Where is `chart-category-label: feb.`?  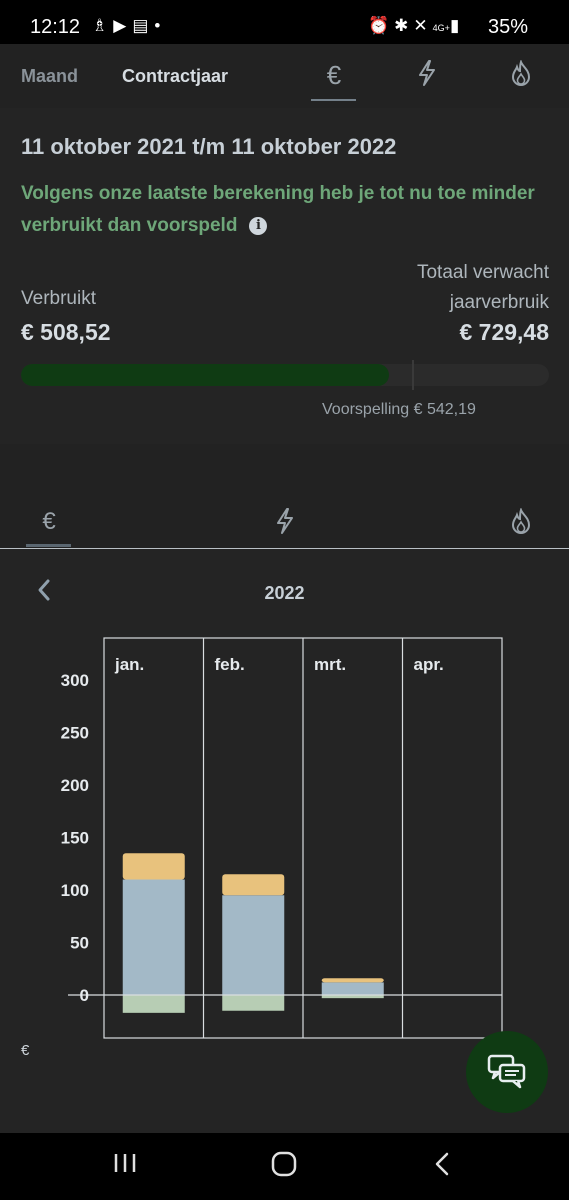
chart-category-label: feb. is located at coordinates (230, 664).